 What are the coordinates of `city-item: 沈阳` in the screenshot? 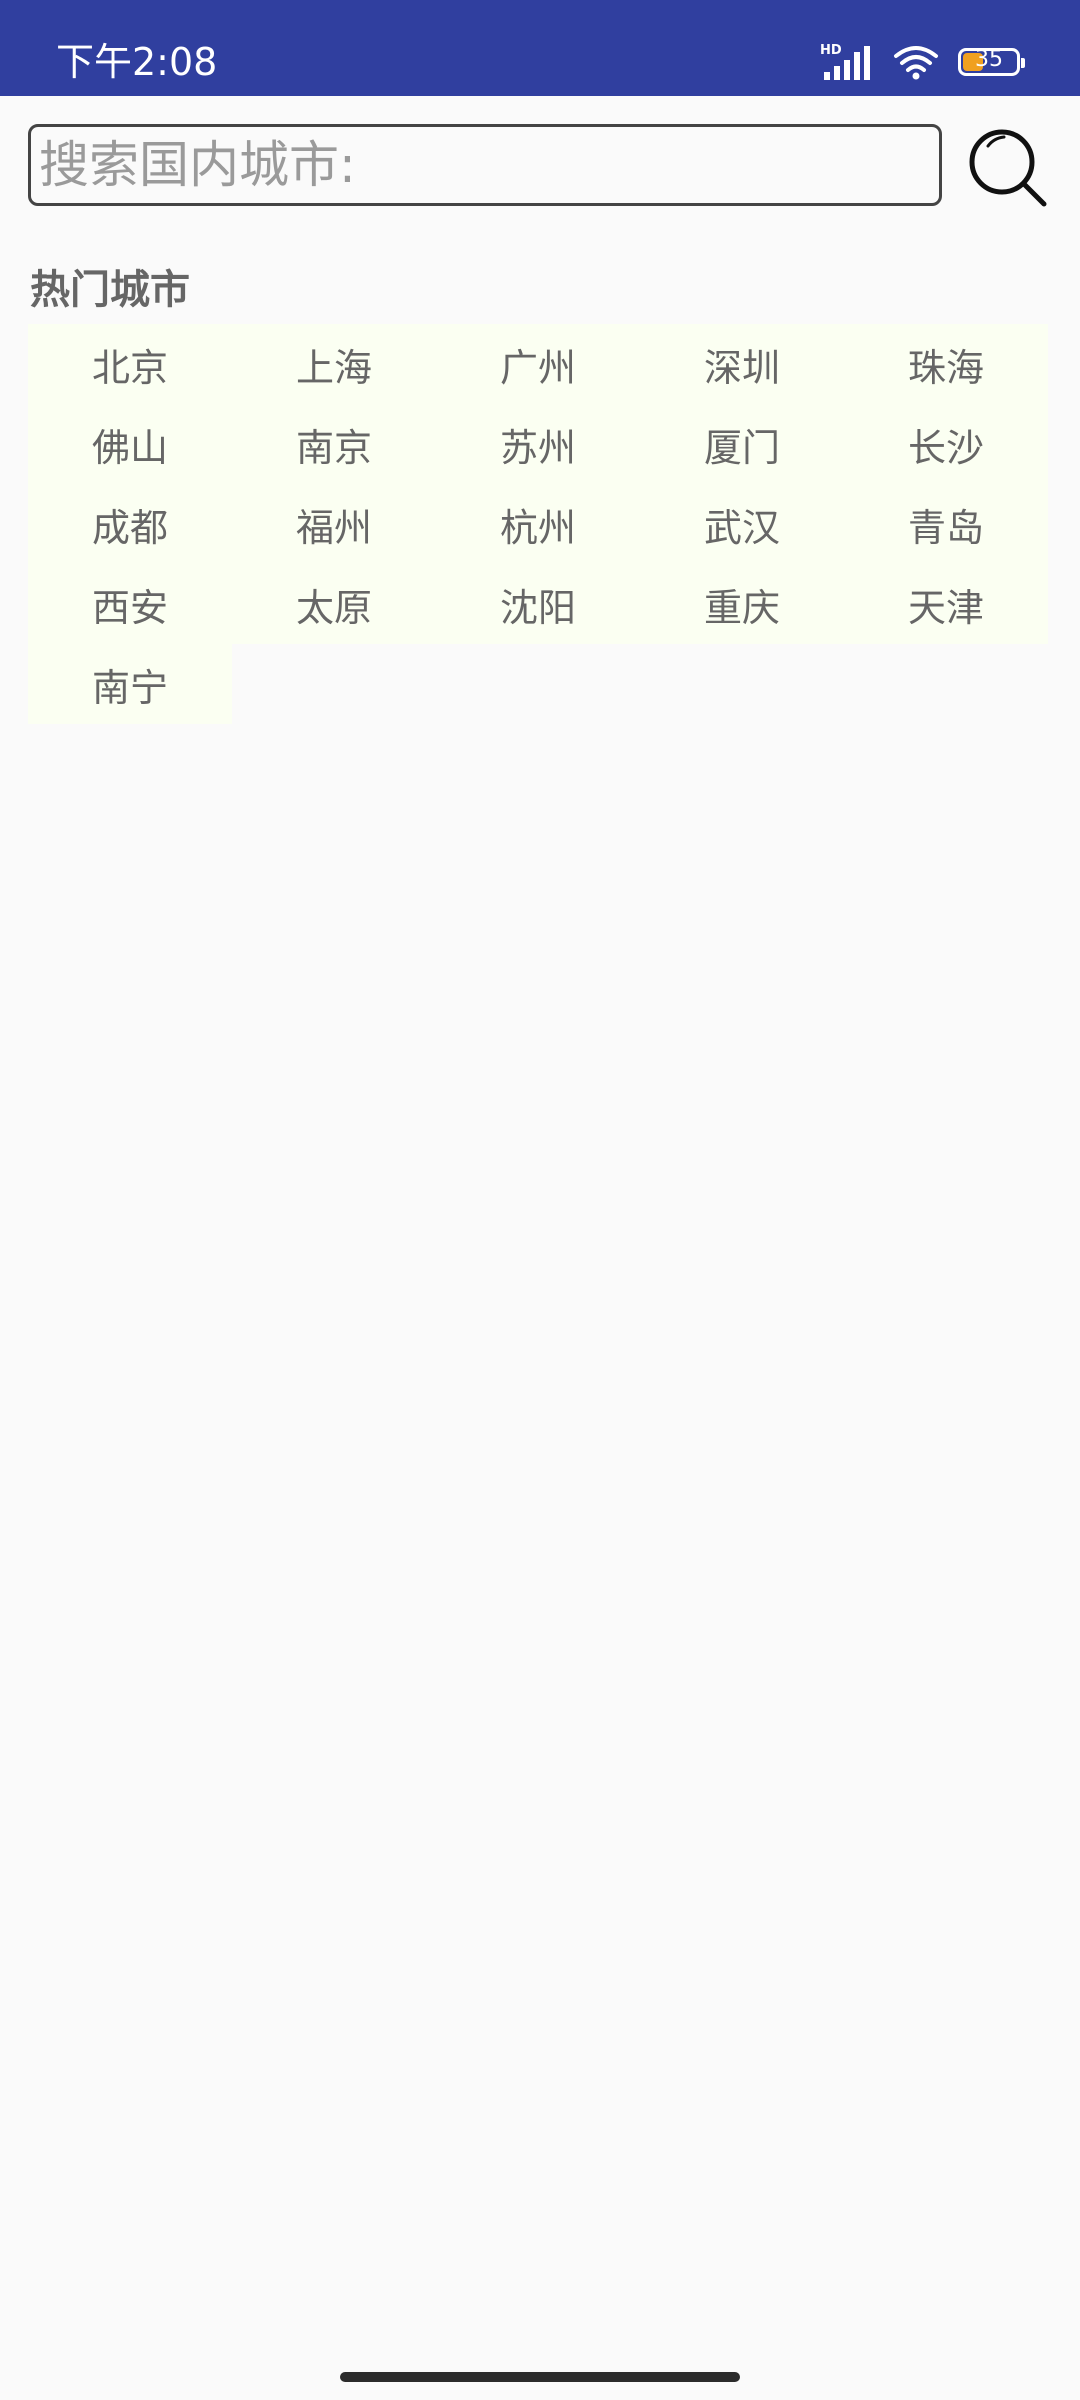 It's located at (538, 604).